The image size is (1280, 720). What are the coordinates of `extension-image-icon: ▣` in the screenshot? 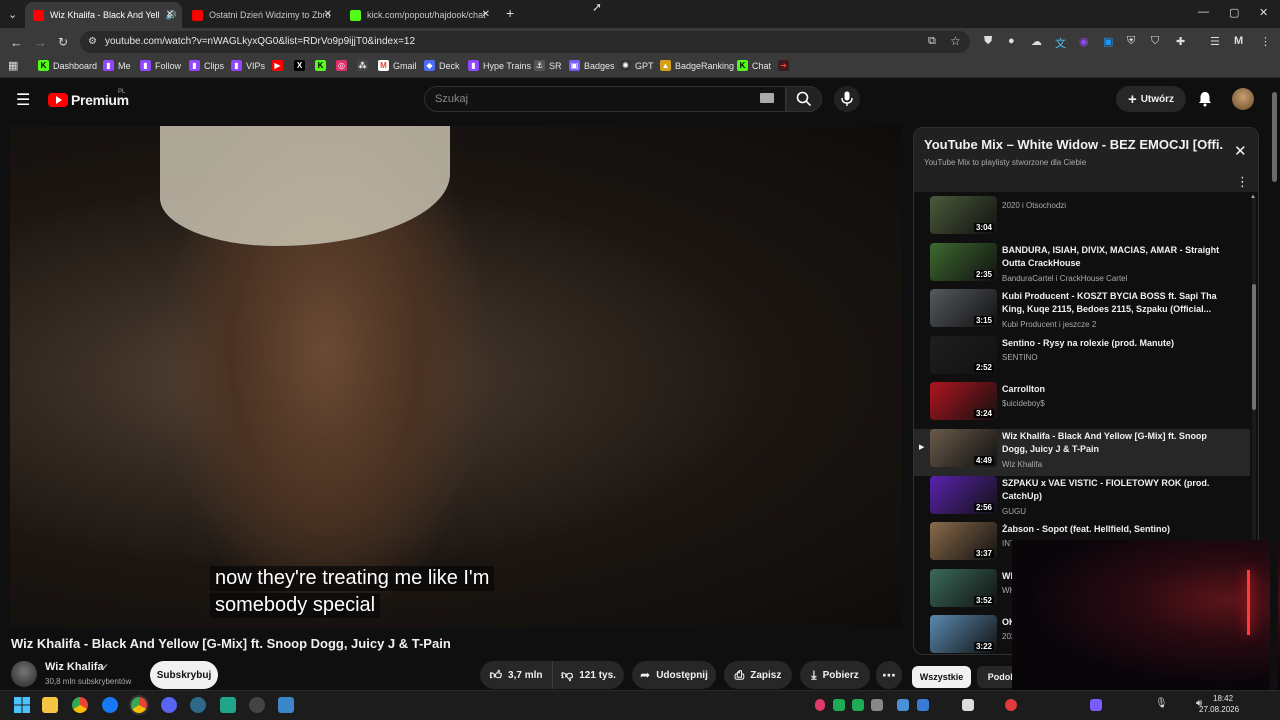 It's located at (1108, 41).